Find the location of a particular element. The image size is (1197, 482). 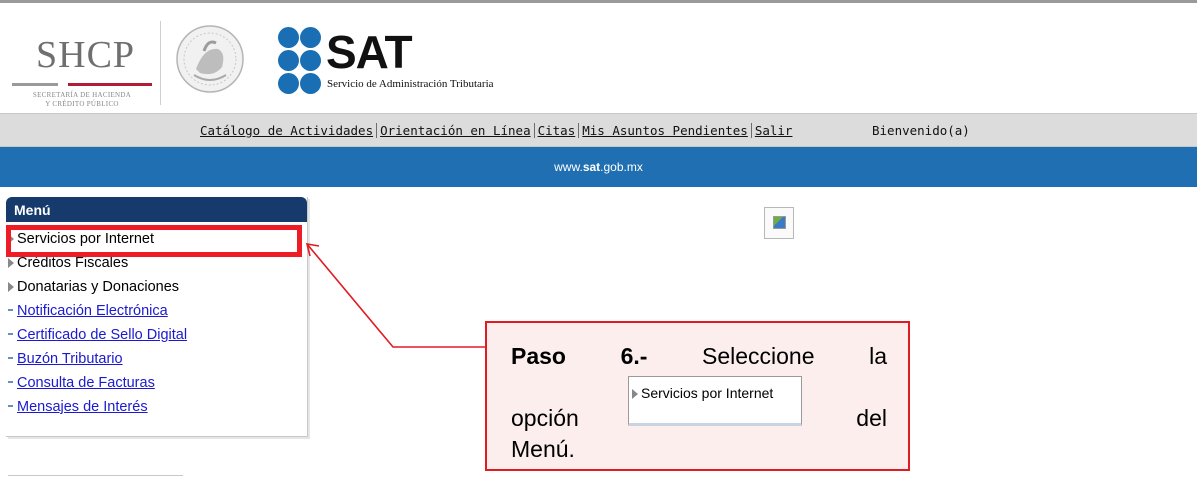

image-placeholder-icon is located at coordinates (779, 222).